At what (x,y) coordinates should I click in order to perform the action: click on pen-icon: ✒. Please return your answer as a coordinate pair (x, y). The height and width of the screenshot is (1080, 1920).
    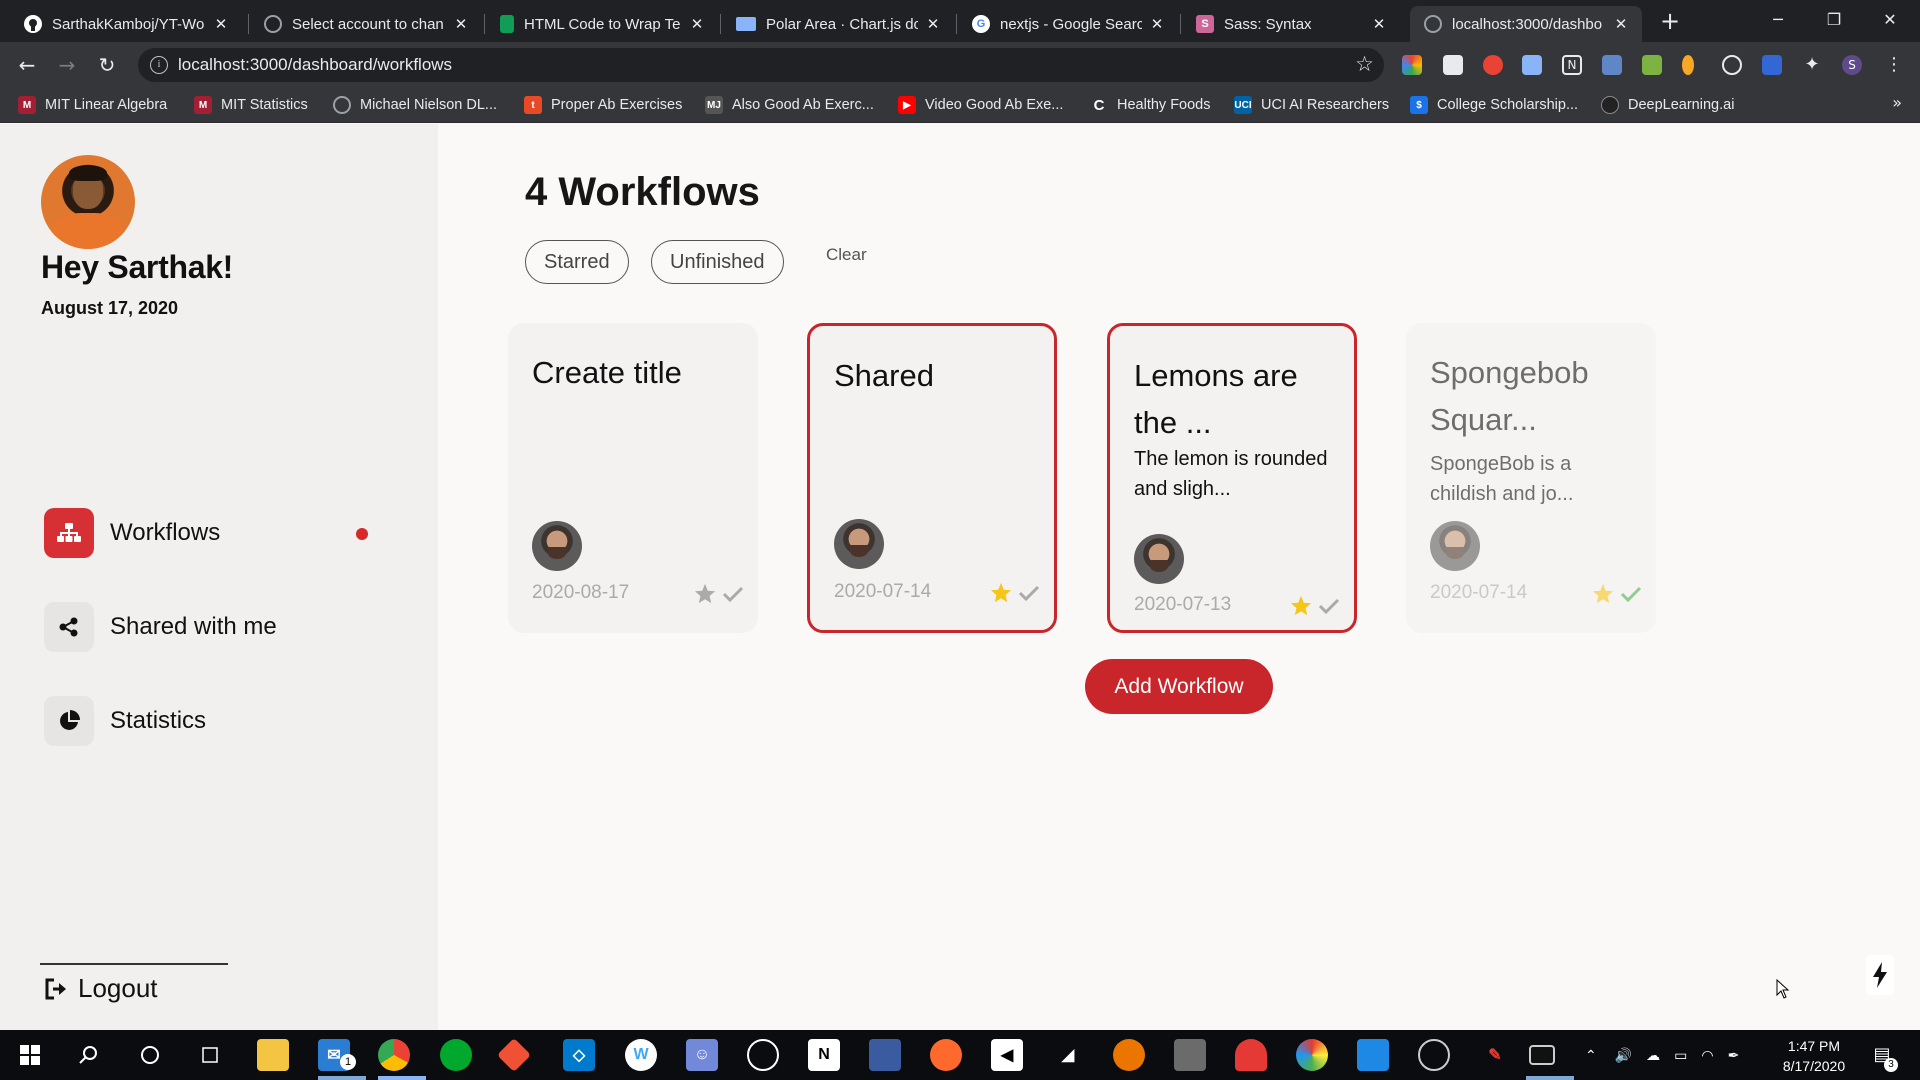
    Looking at the image, I should click on (1734, 1055).